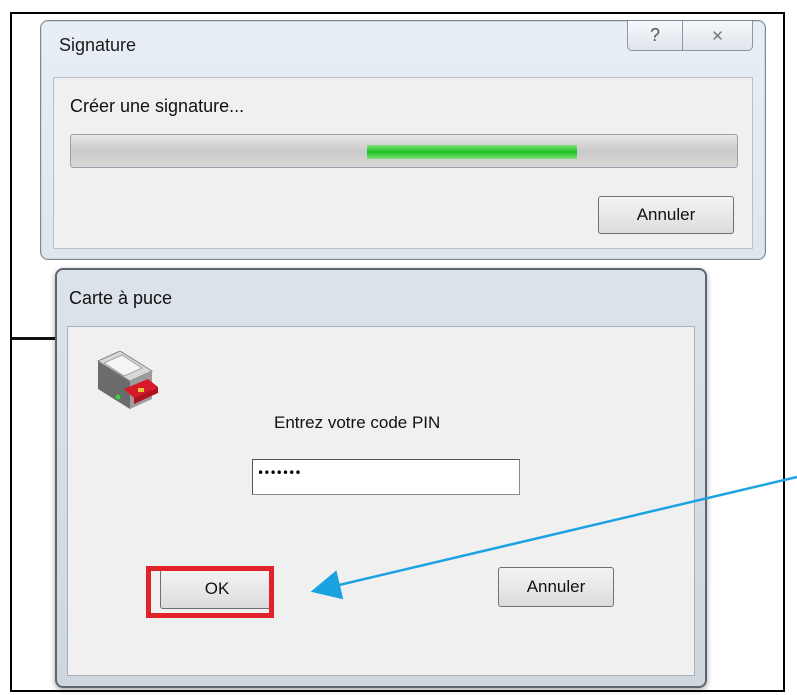  Describe the element at coordinates (386, 477) in the screenshot. I see `pin-input: •••••••` at that location.